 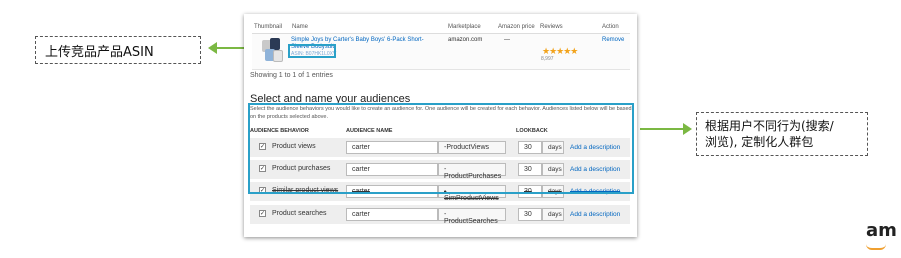 I want to click on asin-highlight-box, so click(x=312, y=51).